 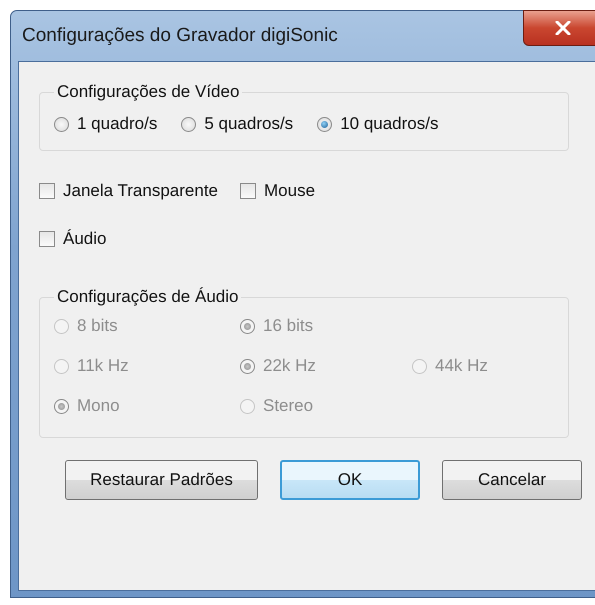 I want to click on radio-option: 10 quadros/s, so click(x=377, y=124).